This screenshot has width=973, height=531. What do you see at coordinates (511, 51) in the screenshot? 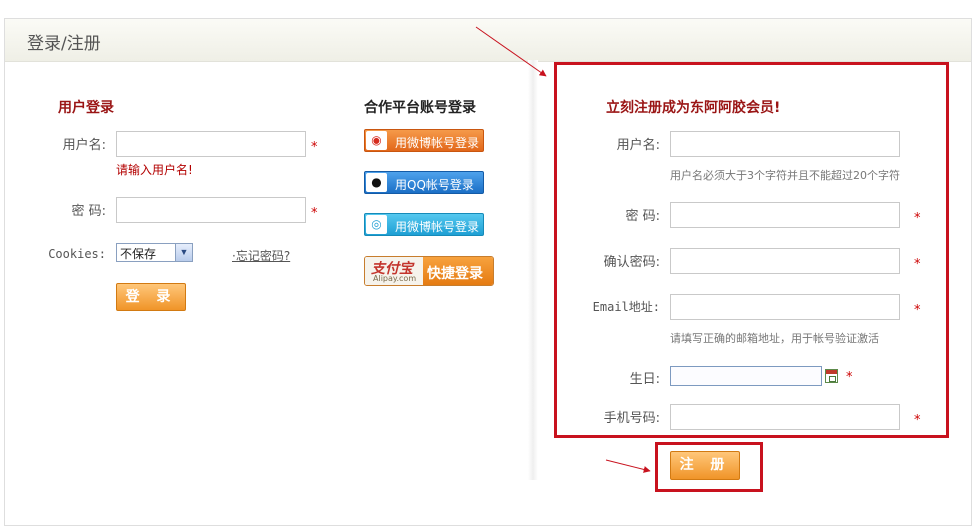
I see `arrow-to-register-form` at bounding box center [511, 51].